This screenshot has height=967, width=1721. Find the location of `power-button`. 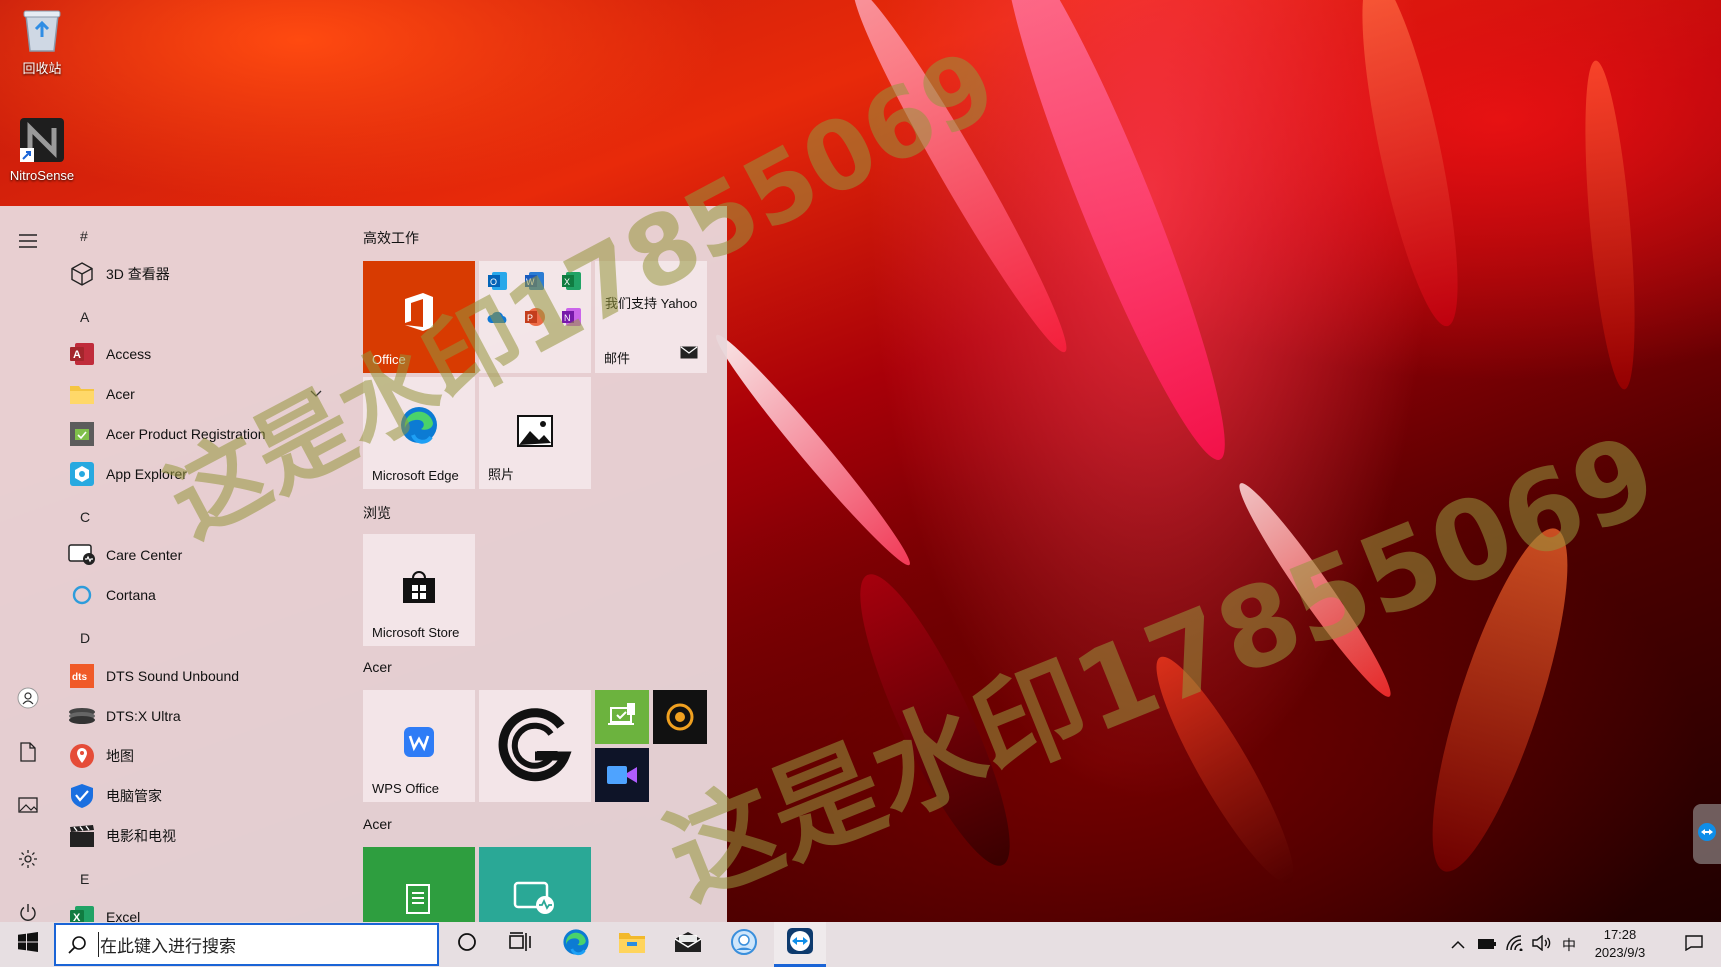

power-button is located at coordinates (28, 908).